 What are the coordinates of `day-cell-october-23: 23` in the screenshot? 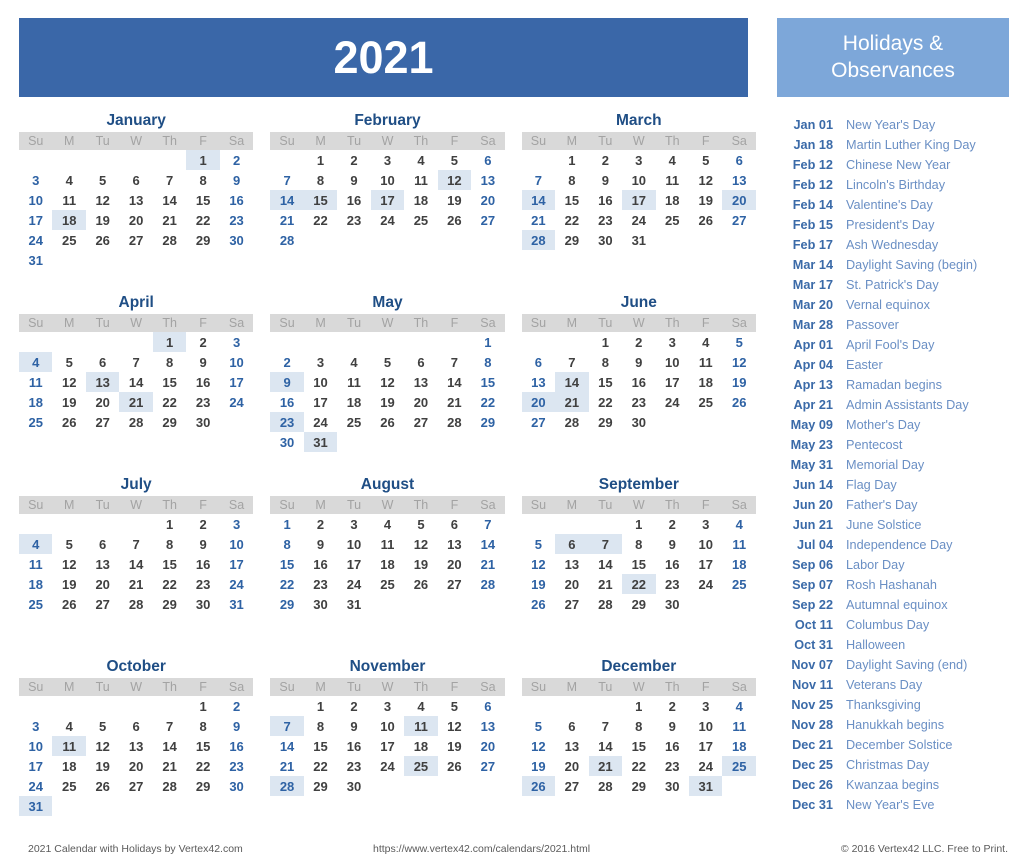 It's located at (237, 766).